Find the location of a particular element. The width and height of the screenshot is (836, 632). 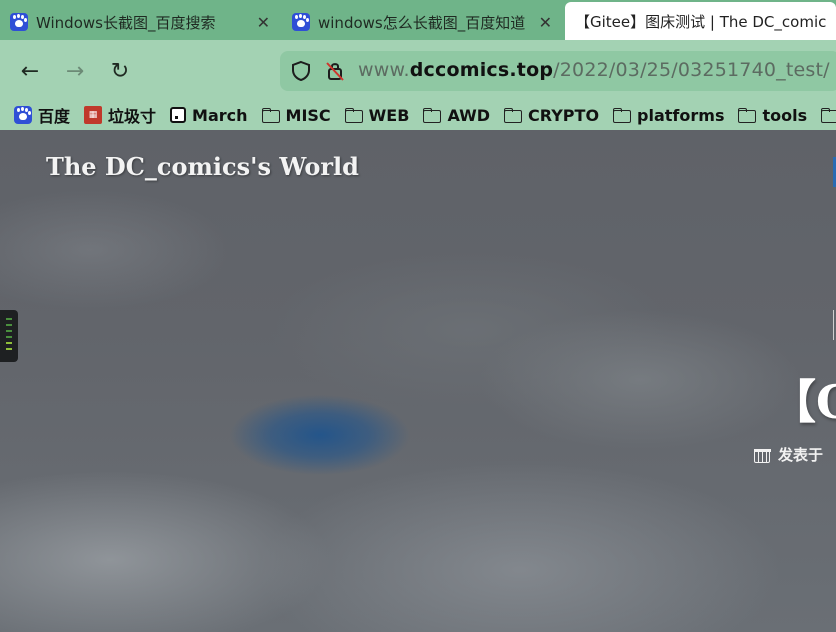

bookmark-folder-platforms: platforms is located at coordinates (668, 115).